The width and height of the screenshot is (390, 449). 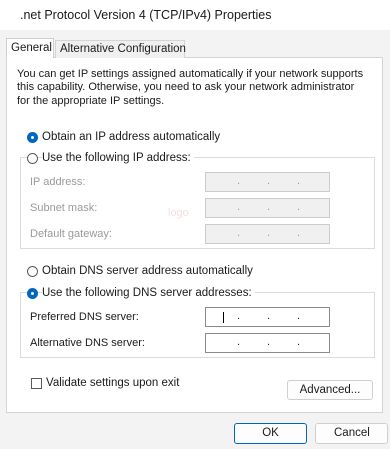 What do you see at coordinates (113, 383) in the screenshot?
I see `validate-settings-label: Validate settings upon exit` at bounding box center [113, 383].